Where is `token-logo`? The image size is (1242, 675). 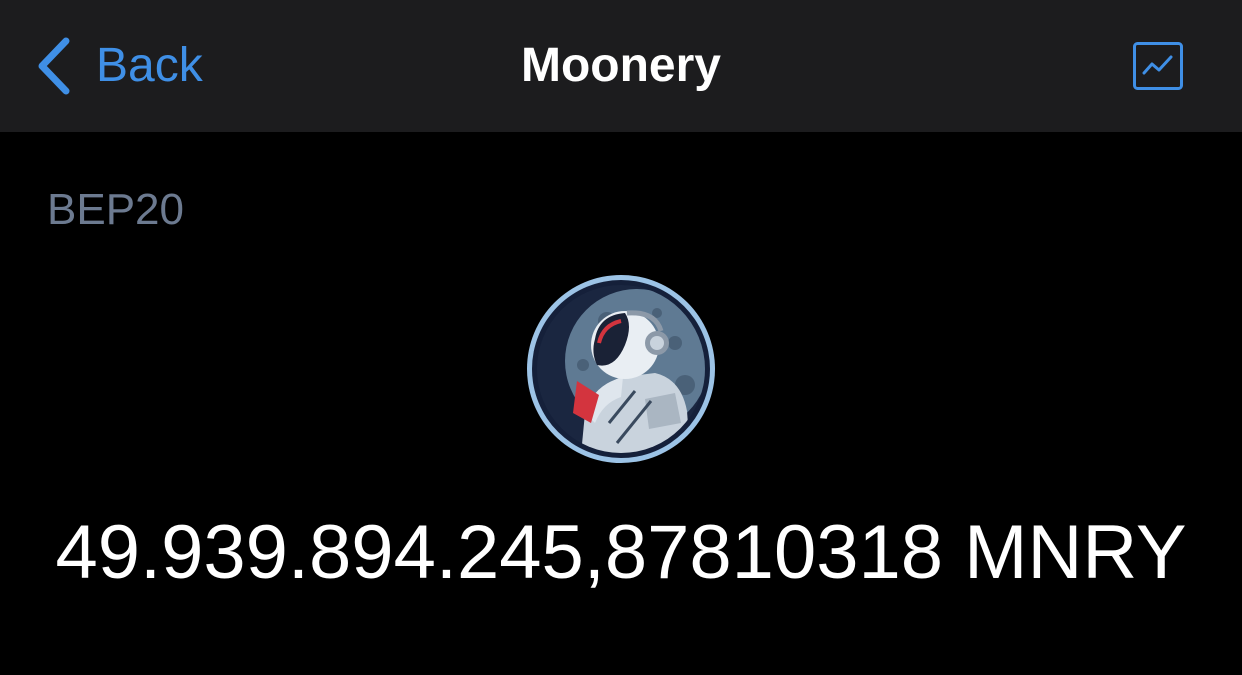 token-logo is located at coordinates (621, 369).